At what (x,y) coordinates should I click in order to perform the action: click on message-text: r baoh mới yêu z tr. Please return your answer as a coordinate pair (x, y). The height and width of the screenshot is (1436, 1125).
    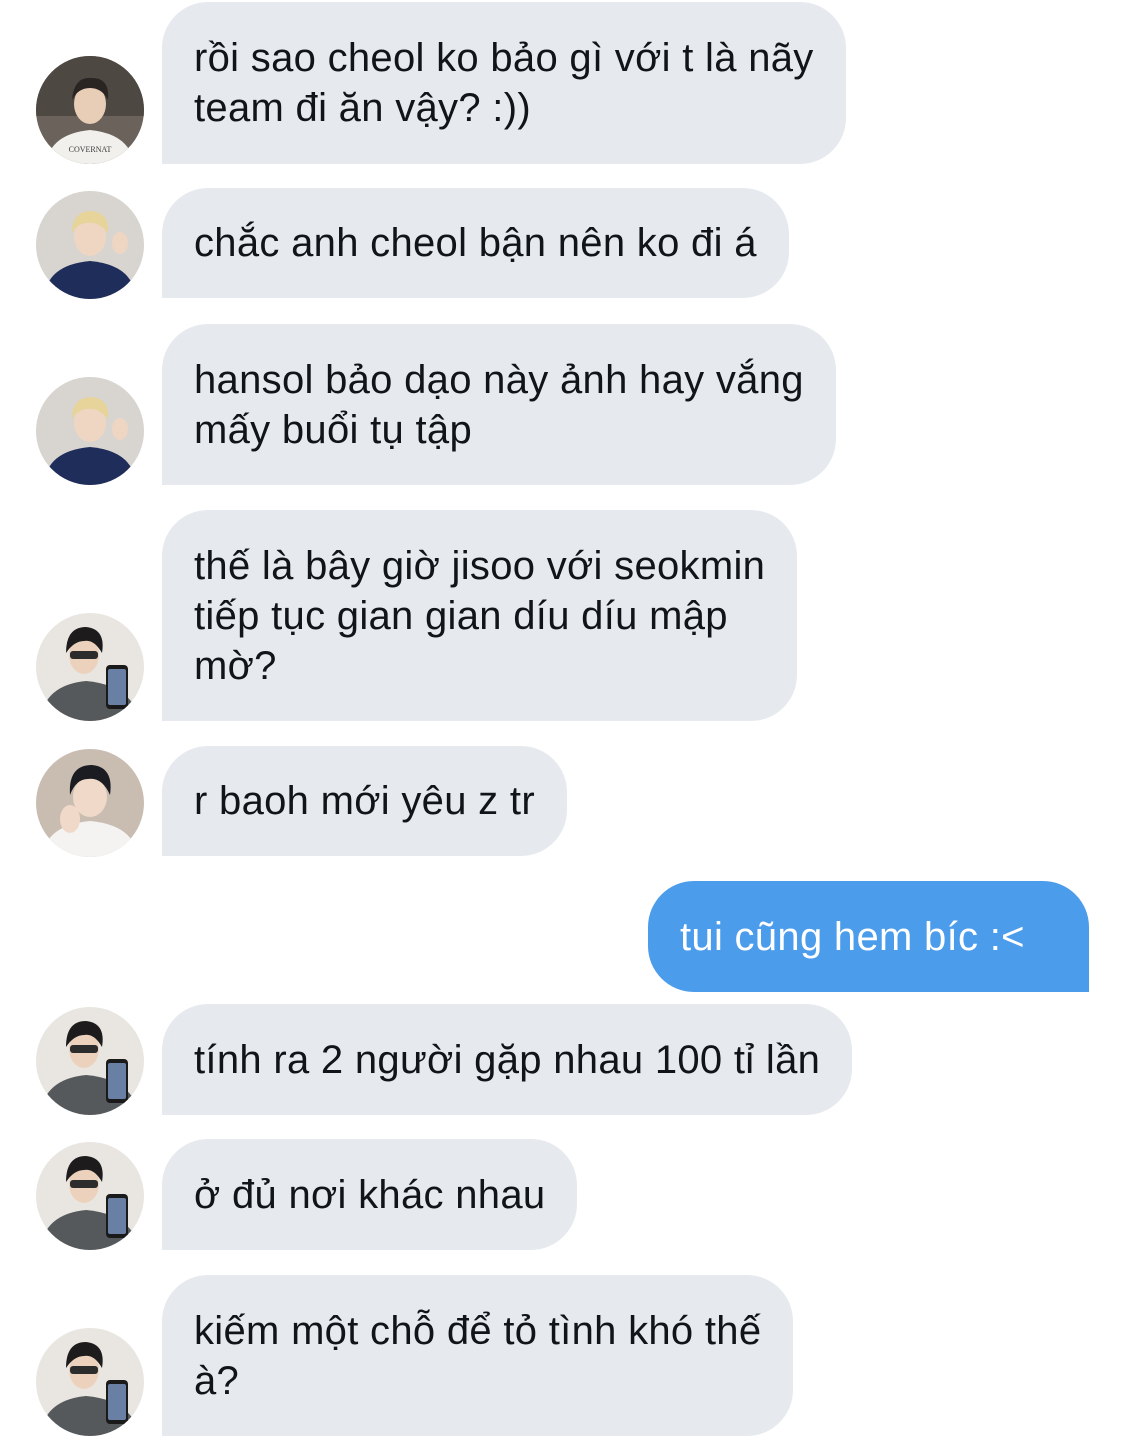
    Looking at the image, I should click on (364, 801).